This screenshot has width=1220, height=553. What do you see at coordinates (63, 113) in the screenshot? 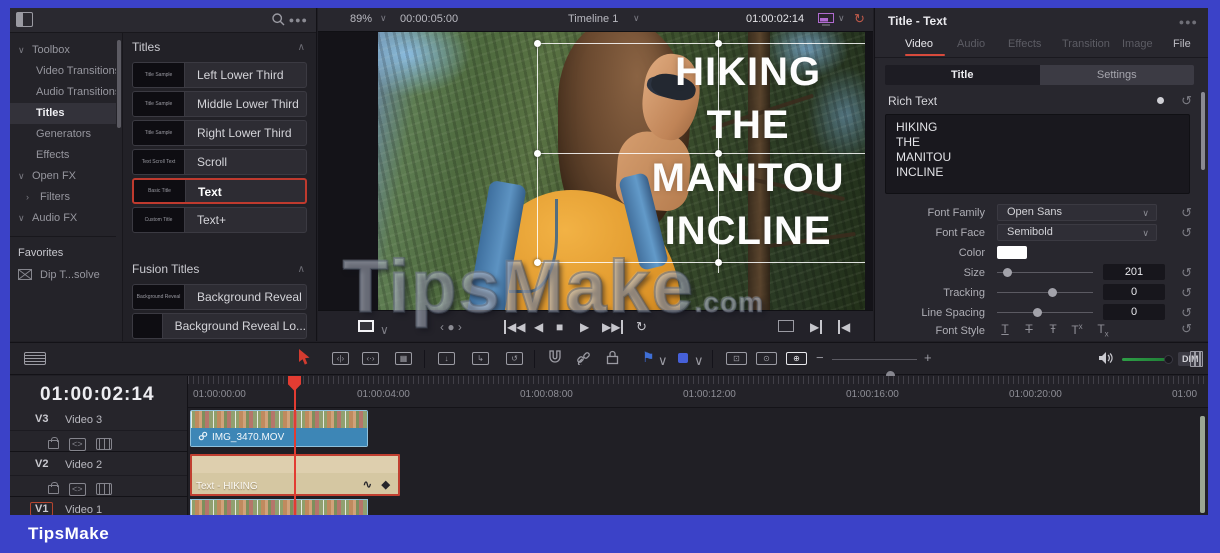
I see `sidebar-item-titles: Titles` at bounding box center [63, 113].